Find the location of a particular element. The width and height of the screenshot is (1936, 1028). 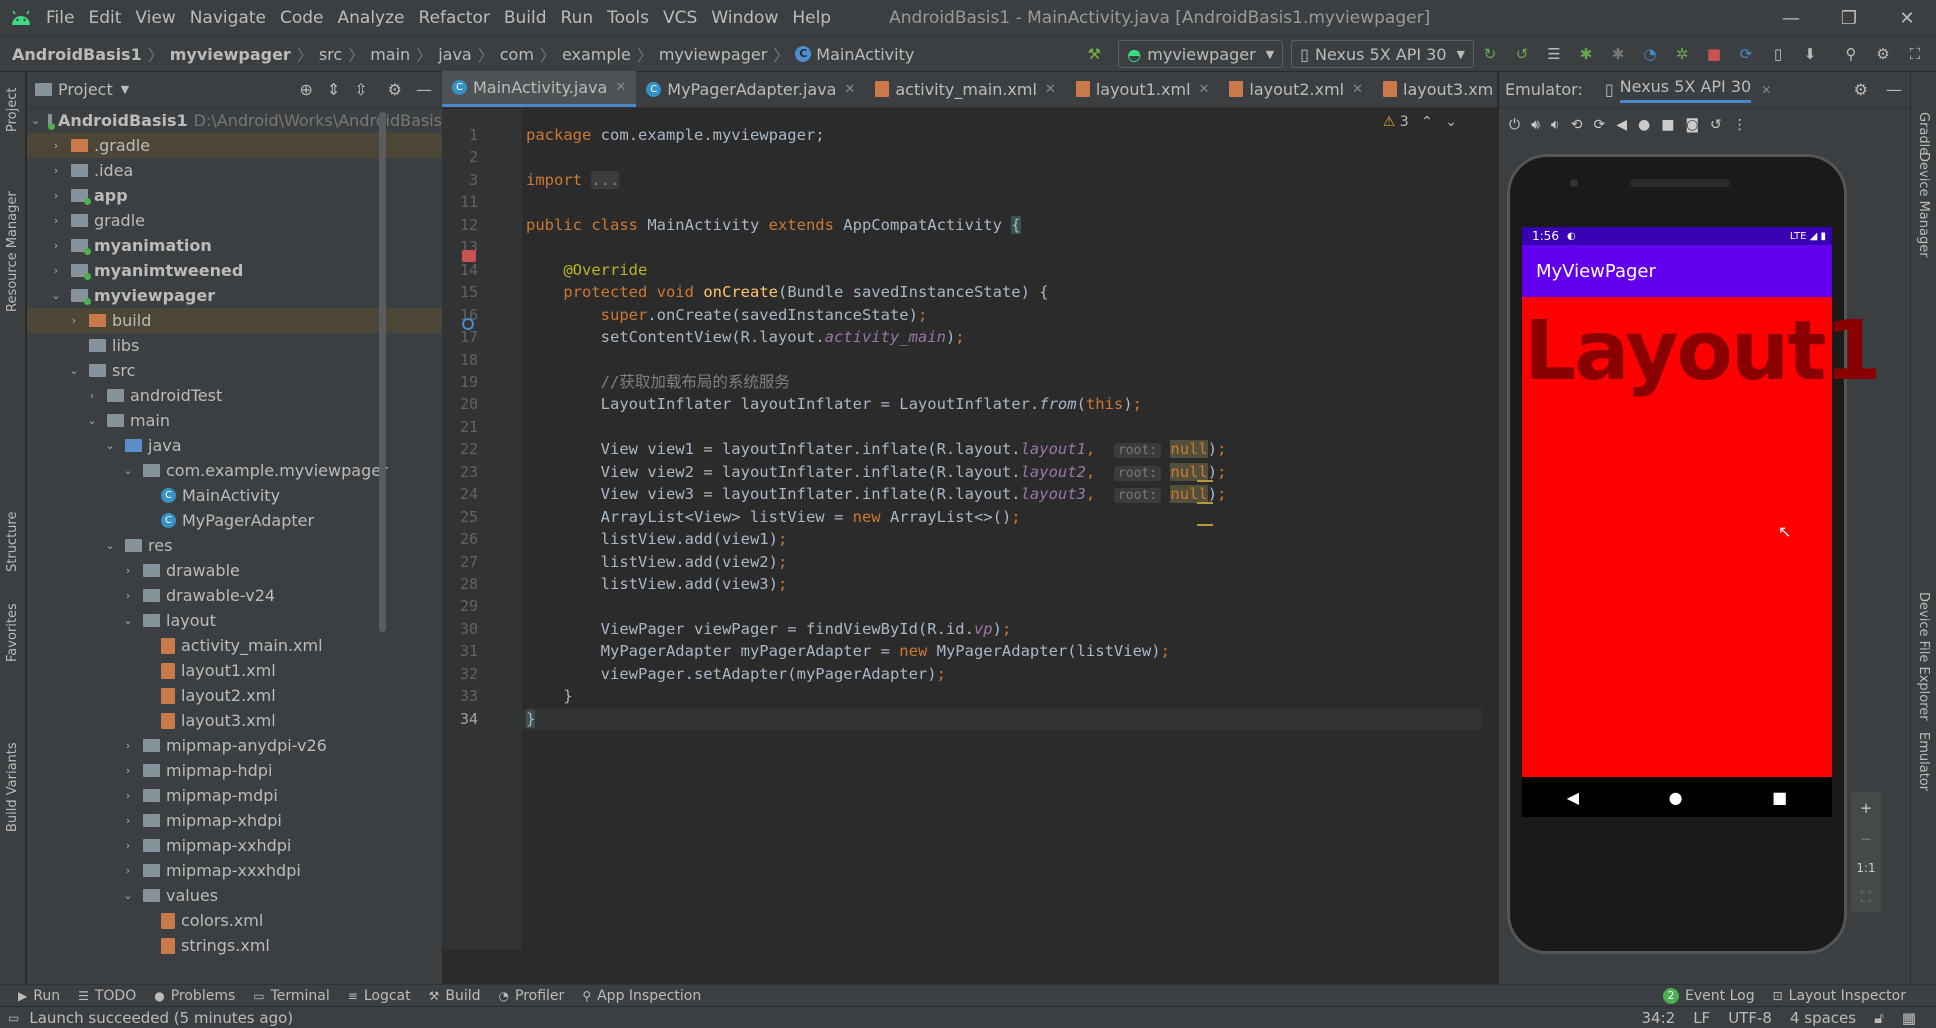

menu-window: Window is located at coordinates (744, 18).